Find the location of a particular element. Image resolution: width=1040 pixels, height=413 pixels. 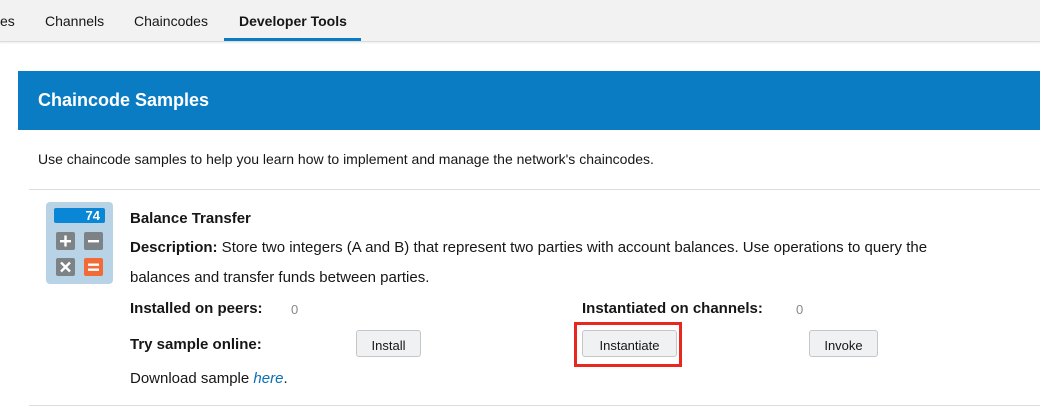

download-suffix: . is located at coordinates (285, 378).